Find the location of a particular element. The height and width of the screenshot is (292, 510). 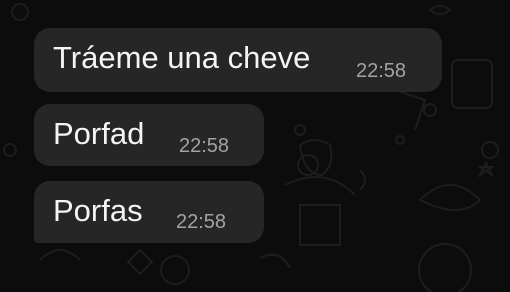

message-bubble: Porfad 22:58 is located at coordinates (149, 135).